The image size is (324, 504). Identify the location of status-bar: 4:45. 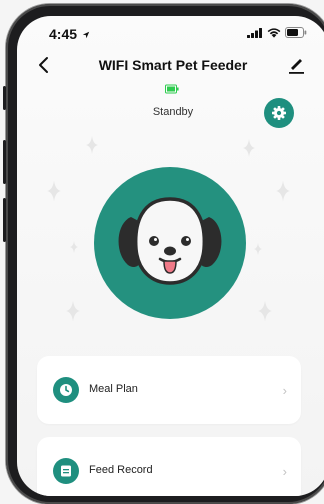
(170, 33).